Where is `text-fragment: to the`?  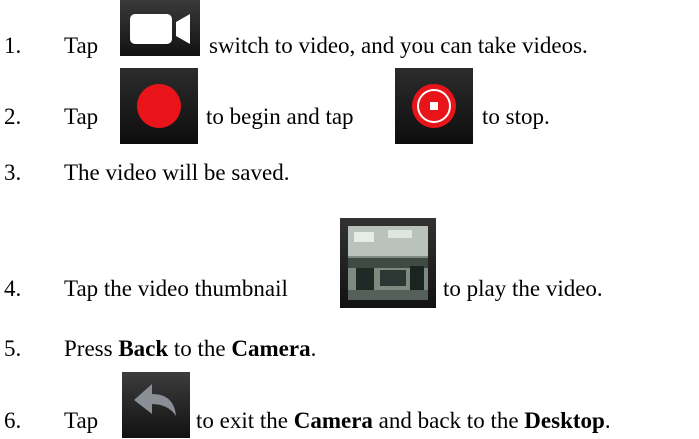 text-fragment: to the is located at coordinates (199, 348).